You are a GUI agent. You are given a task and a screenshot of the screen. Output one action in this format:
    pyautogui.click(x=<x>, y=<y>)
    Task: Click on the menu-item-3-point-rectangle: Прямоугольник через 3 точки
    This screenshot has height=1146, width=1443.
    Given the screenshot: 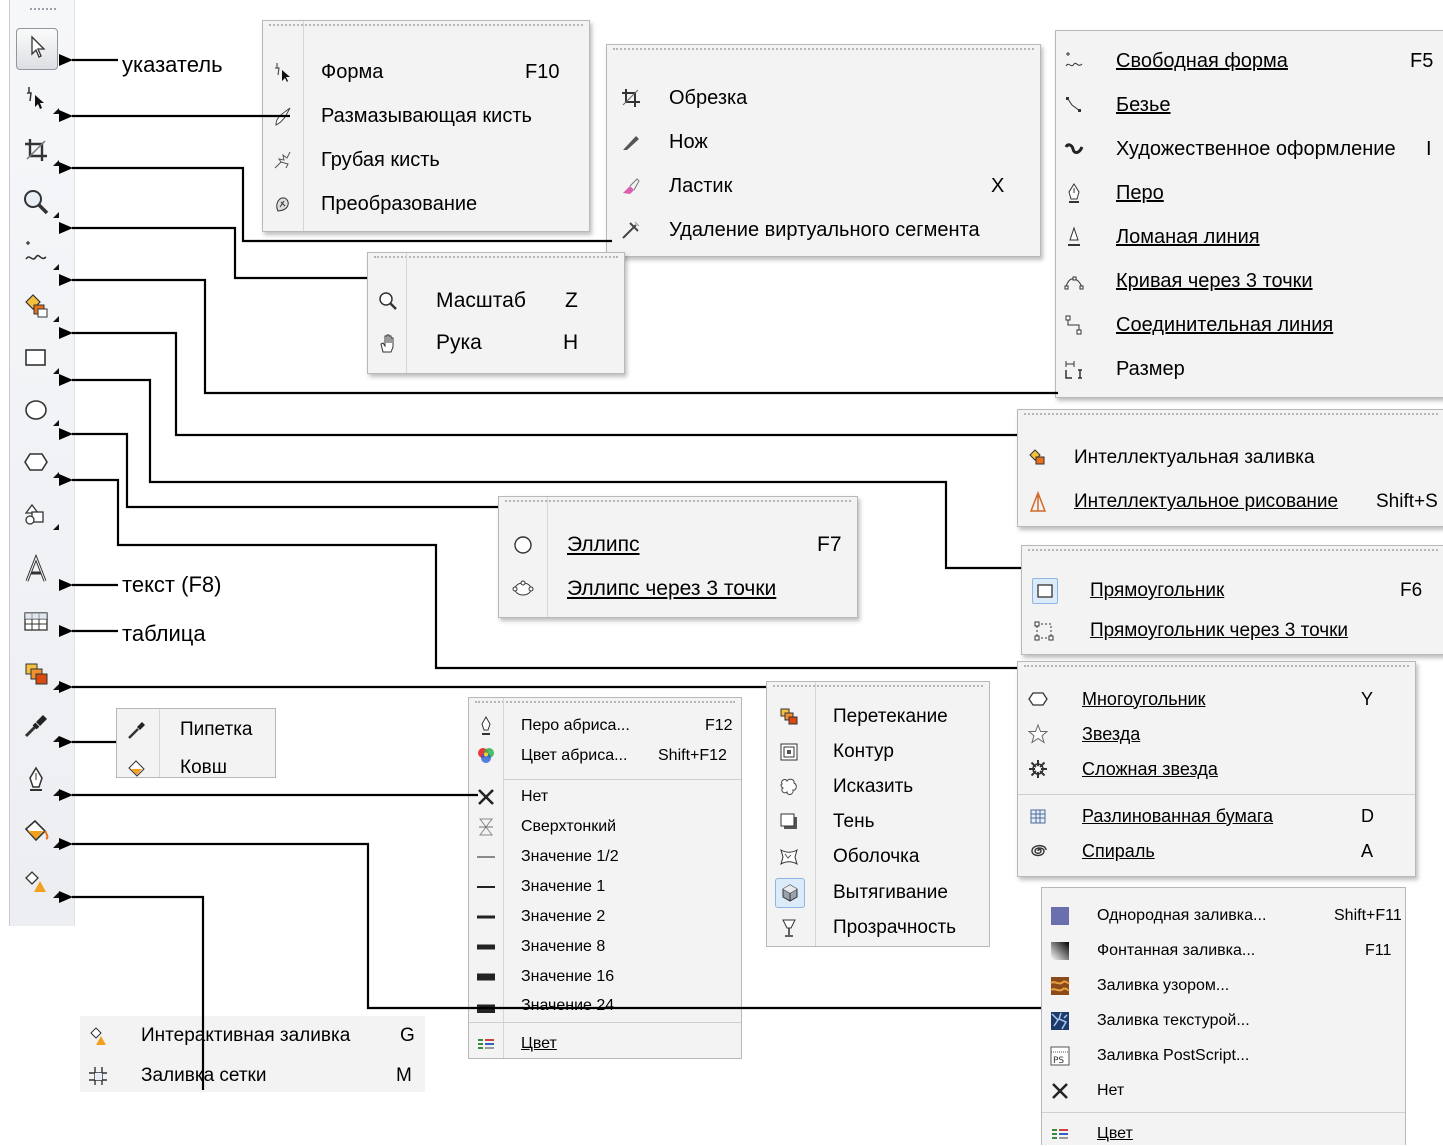 What is the action you would take?
    pyautogui.click(x=1232, y=631)
    